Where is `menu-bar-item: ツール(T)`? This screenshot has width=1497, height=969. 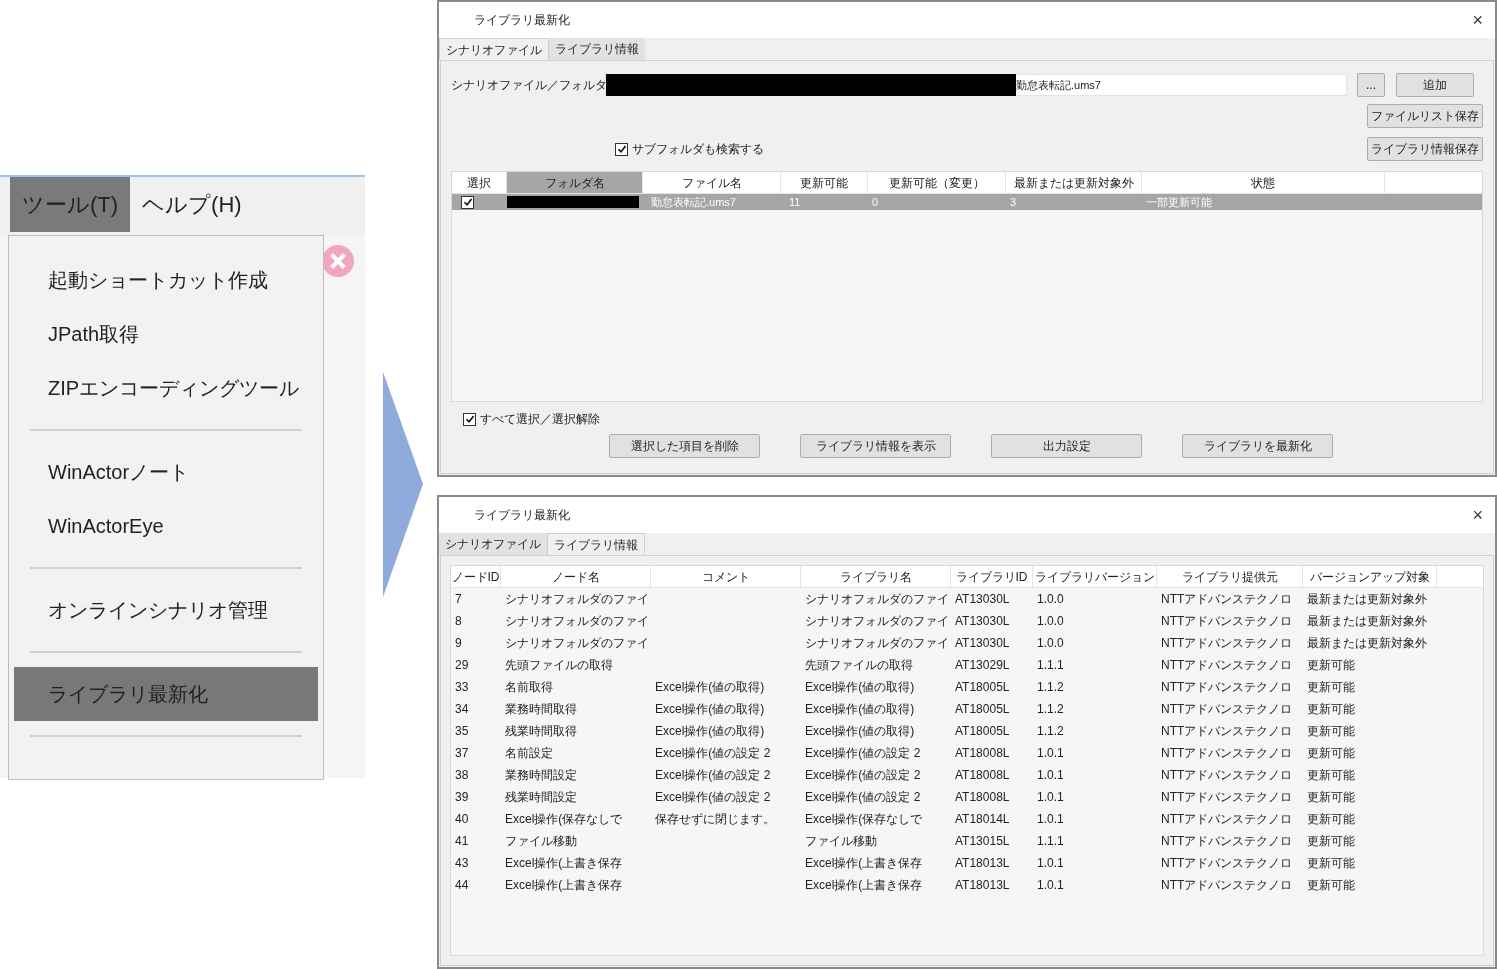
menu-bar-item: ツール(T) is located at coordinates (70, 204).